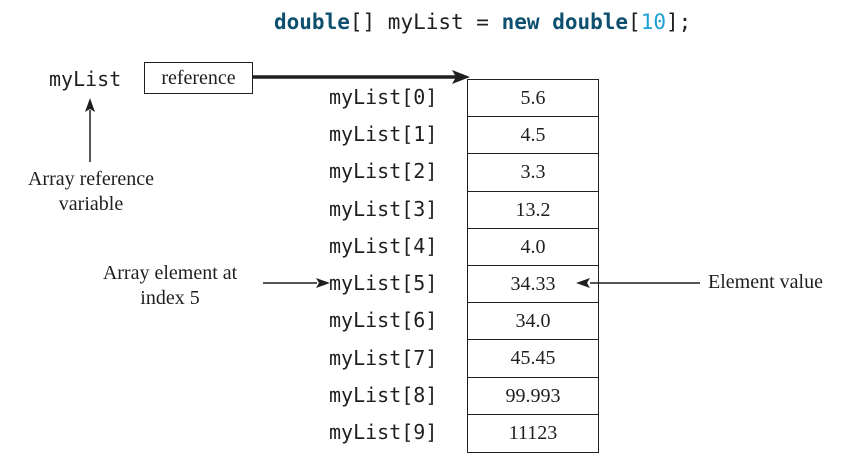  I want to click on keyword-new: new, so click(520, 22).